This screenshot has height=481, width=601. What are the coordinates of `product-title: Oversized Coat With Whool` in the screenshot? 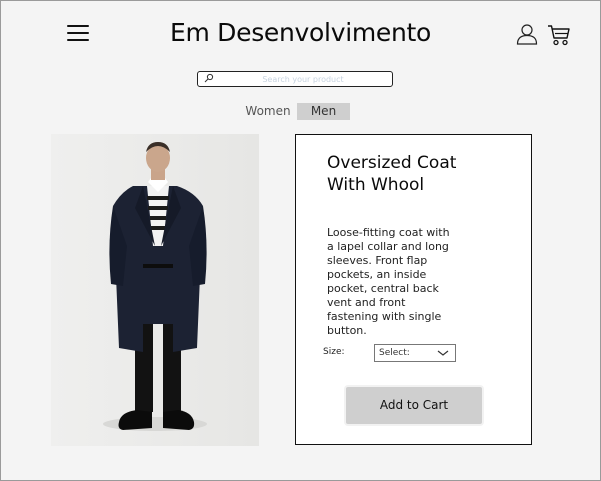 It's located at (392, 174).